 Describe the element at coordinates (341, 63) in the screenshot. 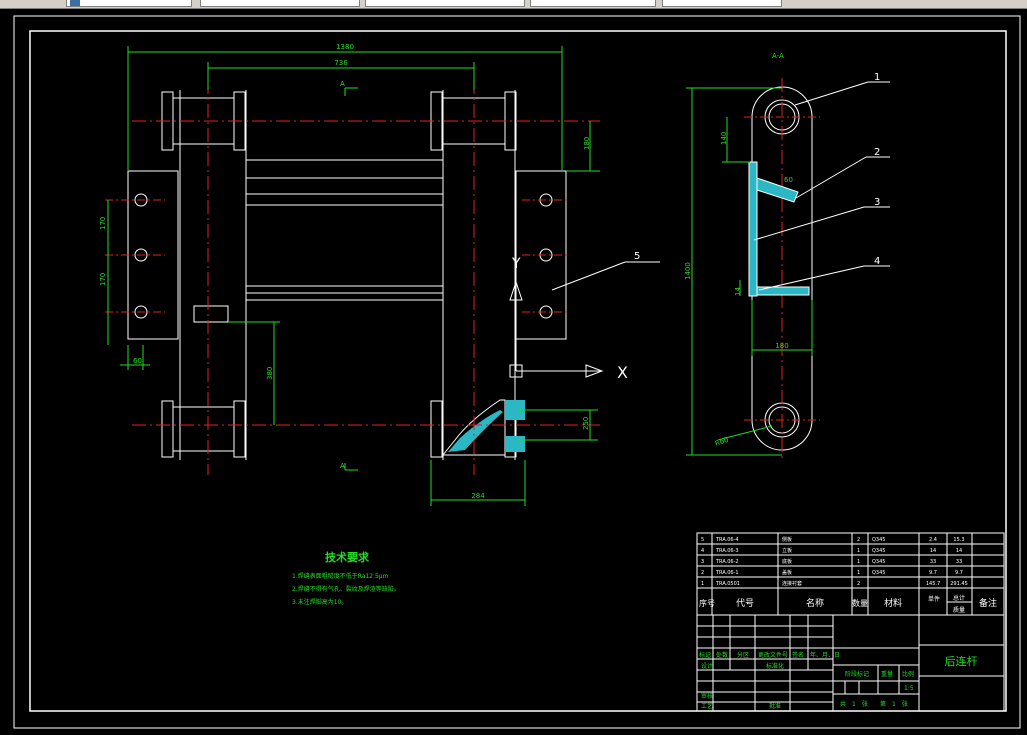

I see `dim-inner-width: 736` at that location.